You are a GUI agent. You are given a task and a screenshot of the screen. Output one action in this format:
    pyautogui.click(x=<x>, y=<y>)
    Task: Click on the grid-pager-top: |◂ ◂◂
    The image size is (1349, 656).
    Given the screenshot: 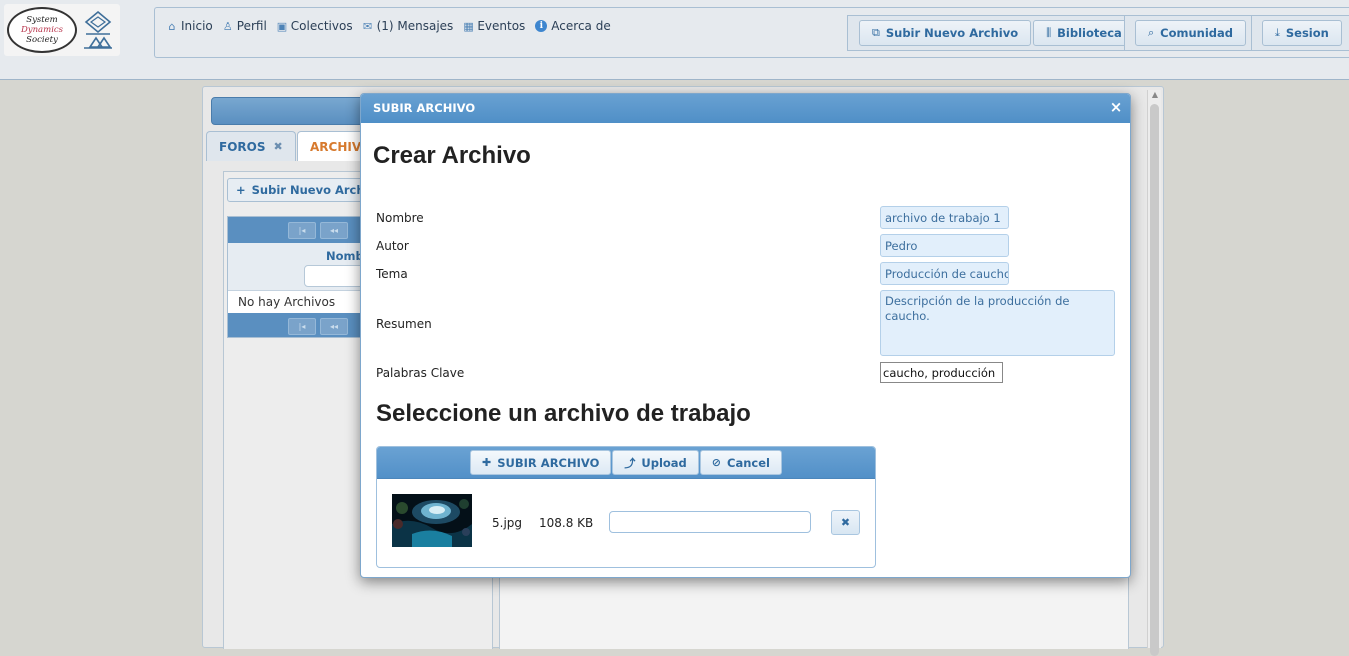 What is the action you would take?
    pyautogui.click(x=297, y=230)
    